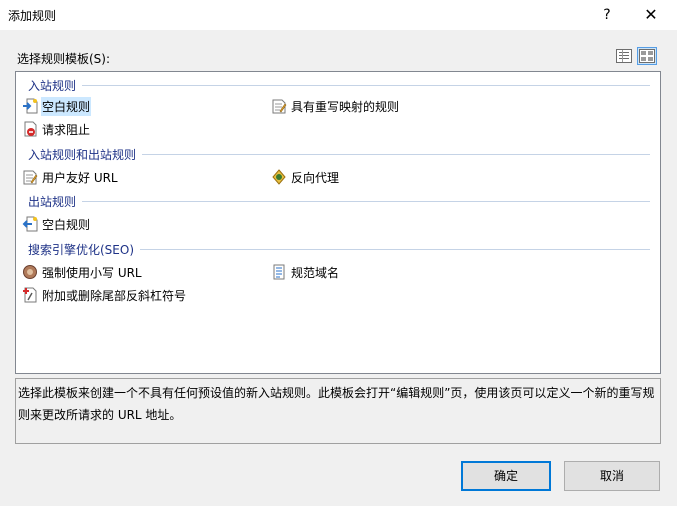 This screenshot has height=506, width=677. I want to click on list-view-button, so click(624, 56).